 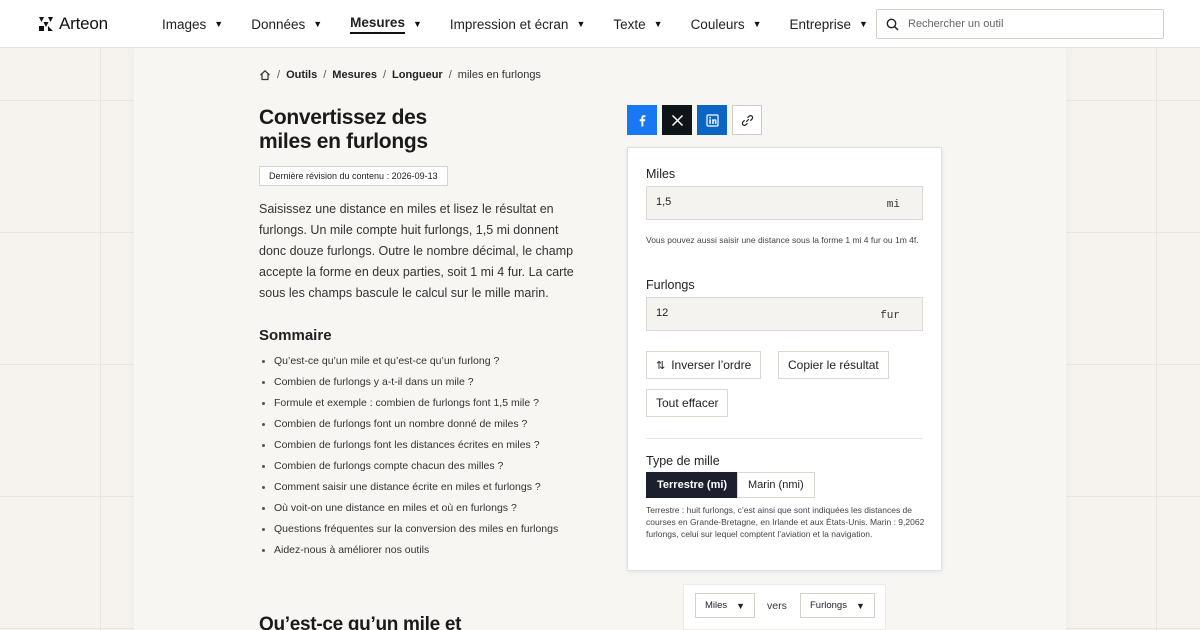 I want to click on nav-label: Couleurs, so click(x=717, y=24).